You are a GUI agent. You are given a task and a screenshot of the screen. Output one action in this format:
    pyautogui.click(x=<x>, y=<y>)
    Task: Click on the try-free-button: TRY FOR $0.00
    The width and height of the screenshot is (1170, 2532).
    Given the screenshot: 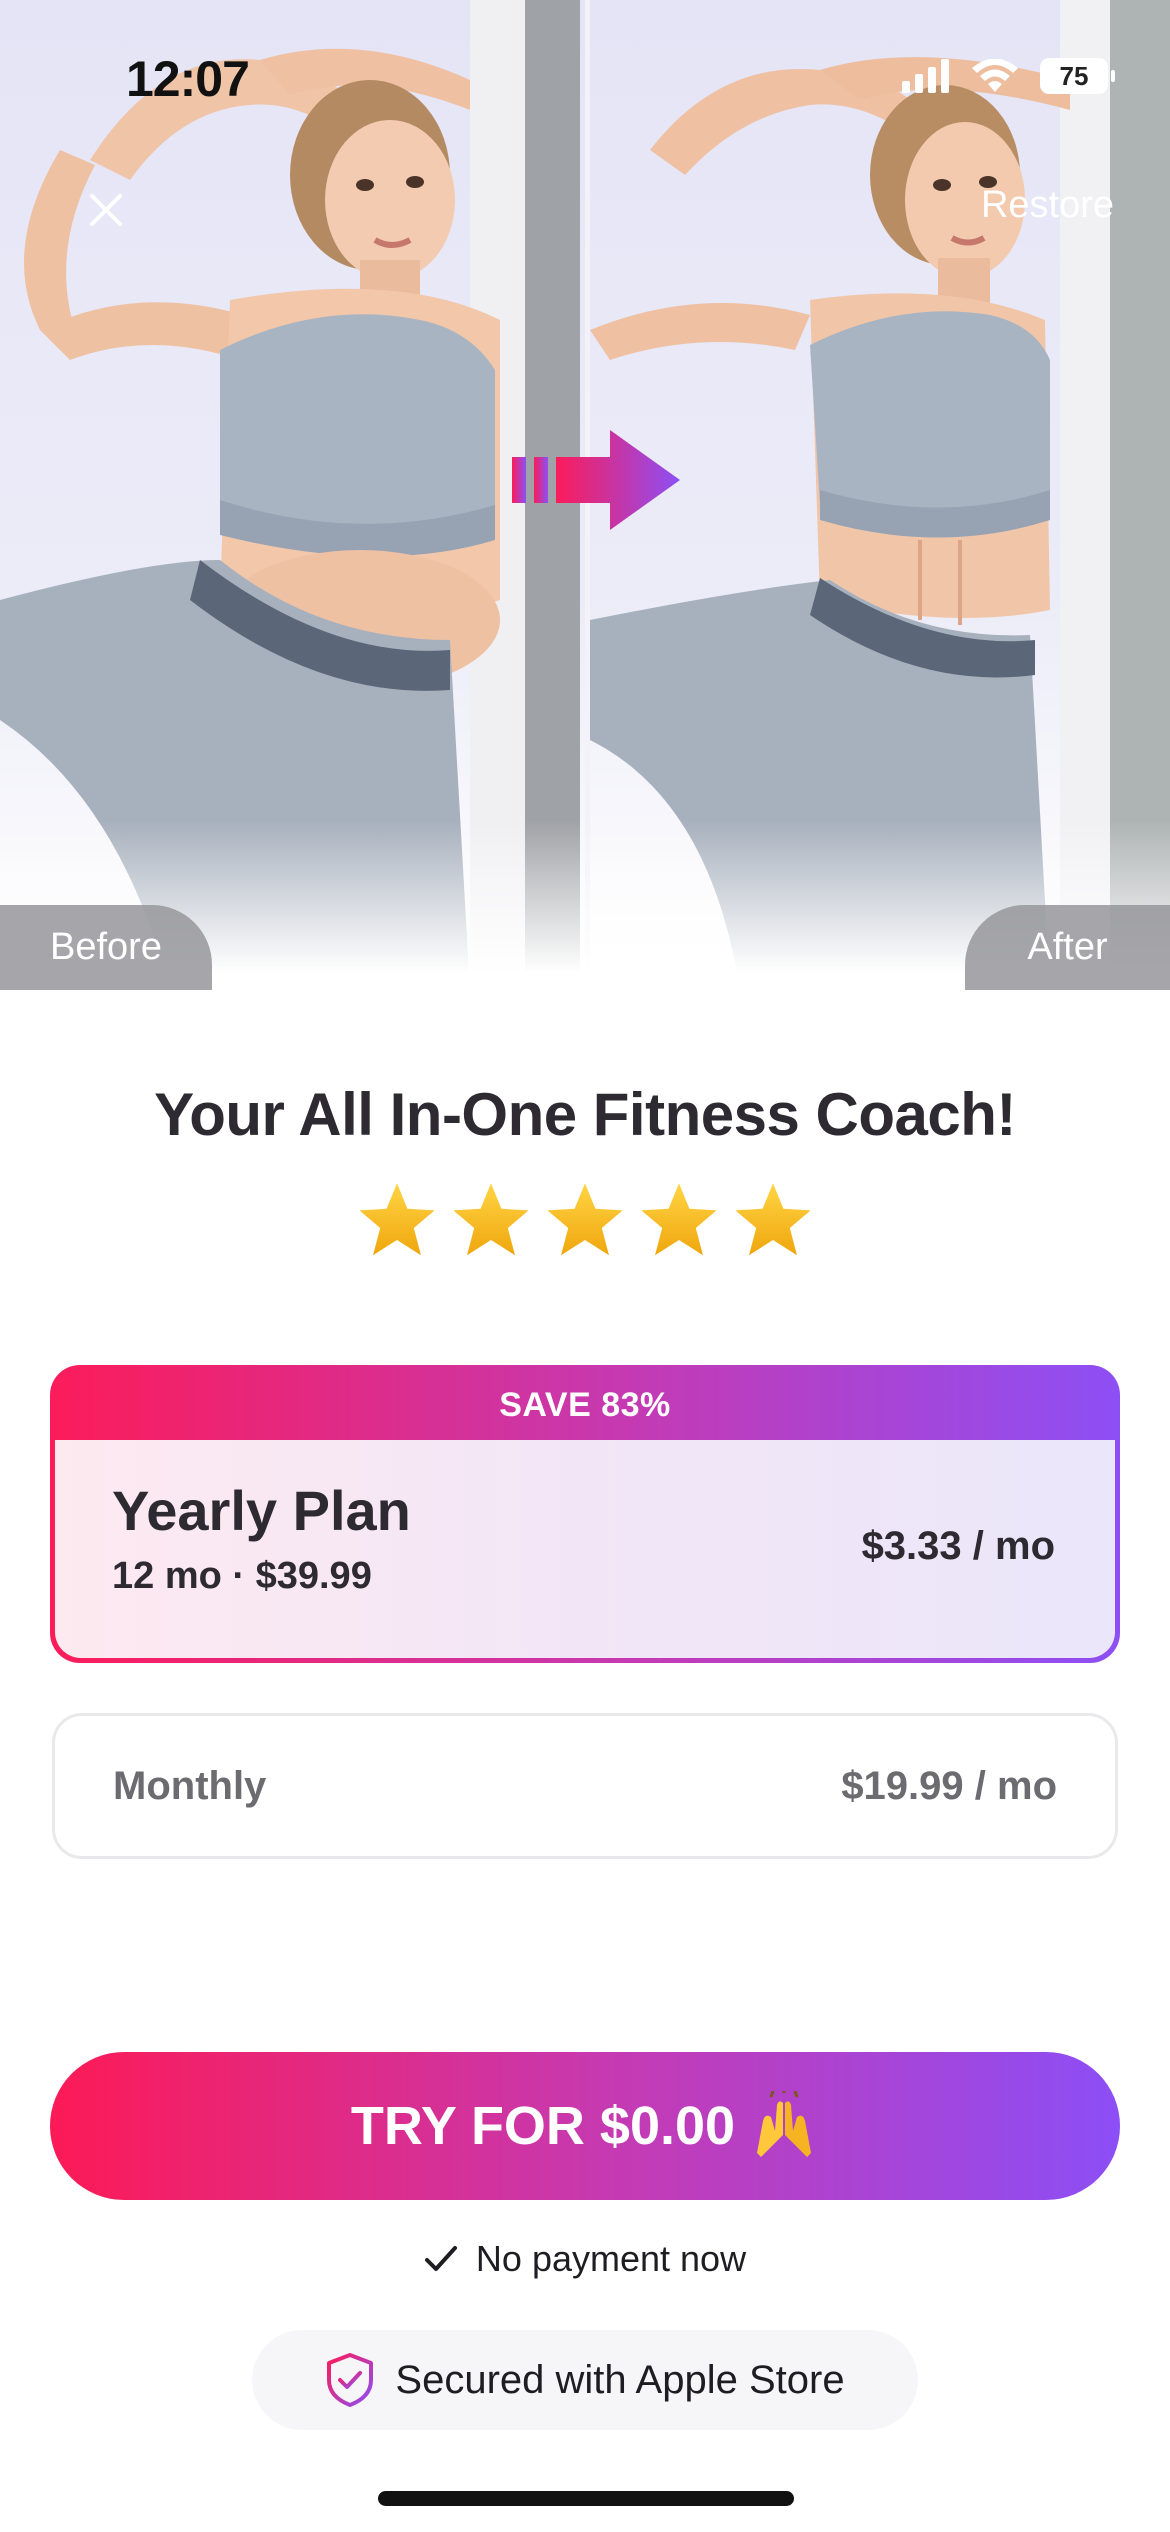 What is the action you would take?
    pyautogui.click(x=585, y=2126)
    